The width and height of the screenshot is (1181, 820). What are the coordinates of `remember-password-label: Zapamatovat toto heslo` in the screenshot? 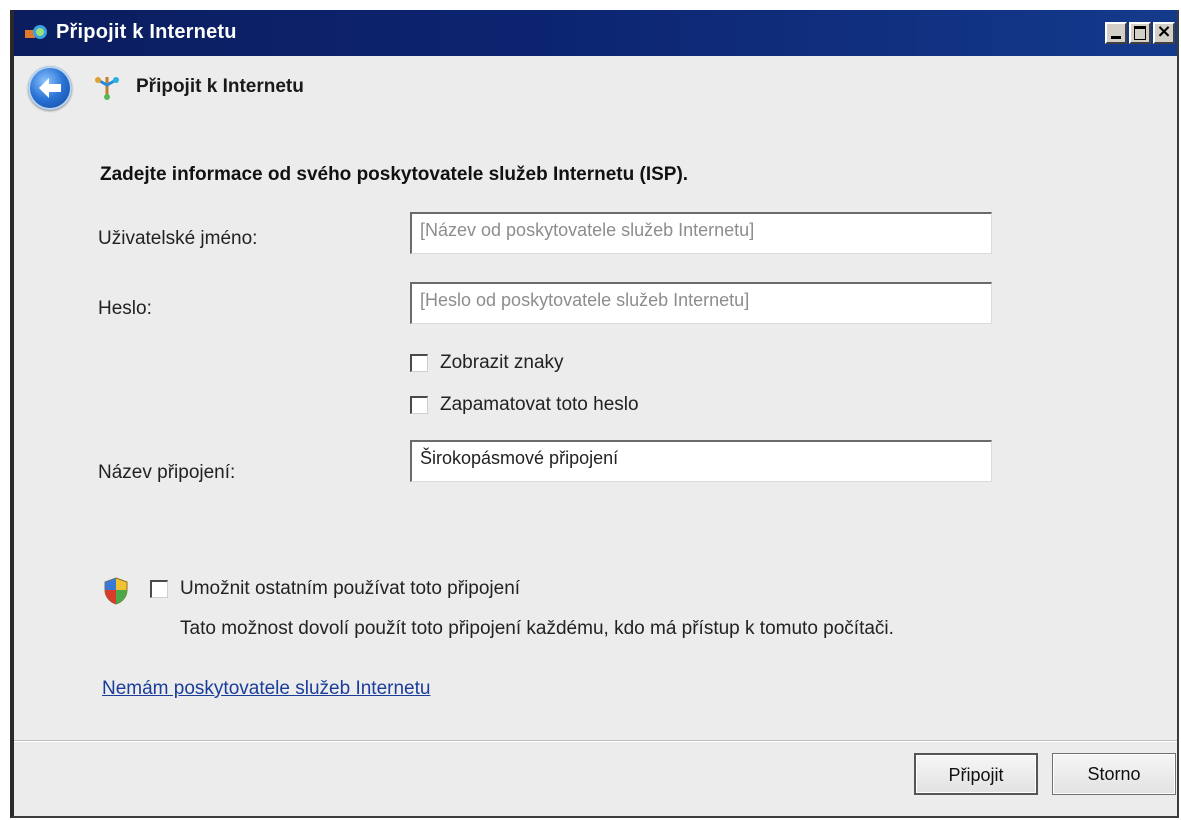 It's located at (539, 404).